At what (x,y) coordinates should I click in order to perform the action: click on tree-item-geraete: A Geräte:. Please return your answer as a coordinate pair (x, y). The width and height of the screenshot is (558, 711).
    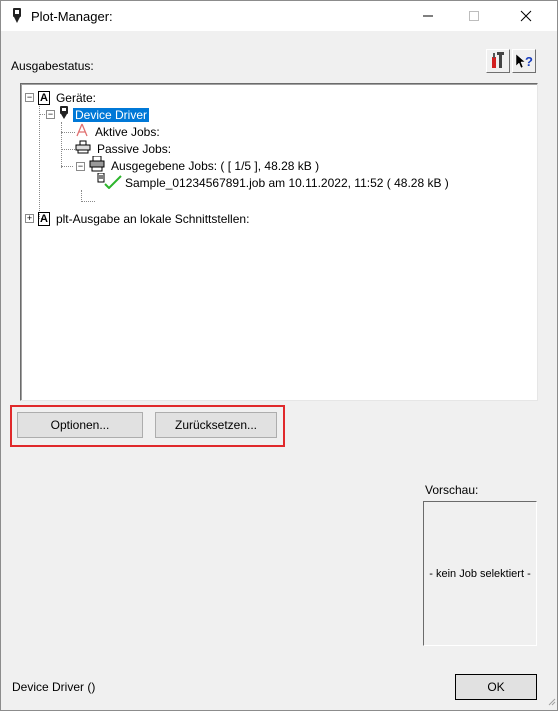
    Looking at the image, I should click on (67, 97).